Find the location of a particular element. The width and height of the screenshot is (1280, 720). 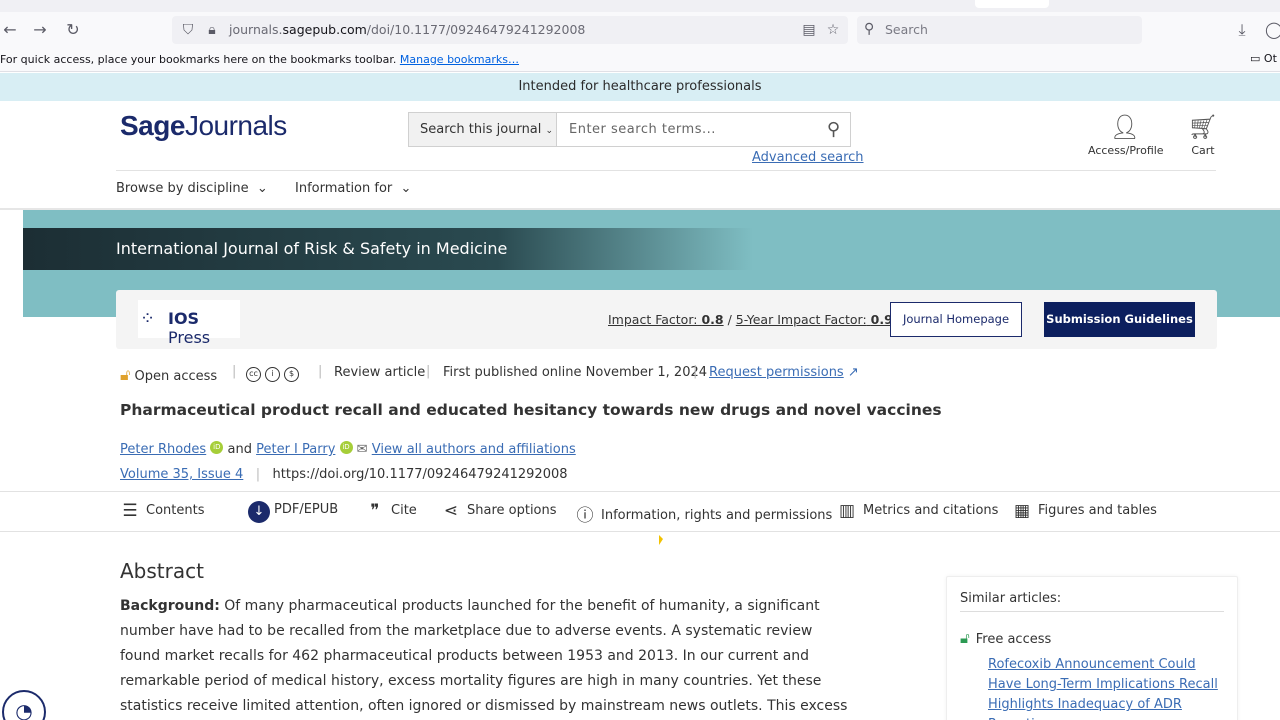

by-icon: i is located at coordinates (272, 374).